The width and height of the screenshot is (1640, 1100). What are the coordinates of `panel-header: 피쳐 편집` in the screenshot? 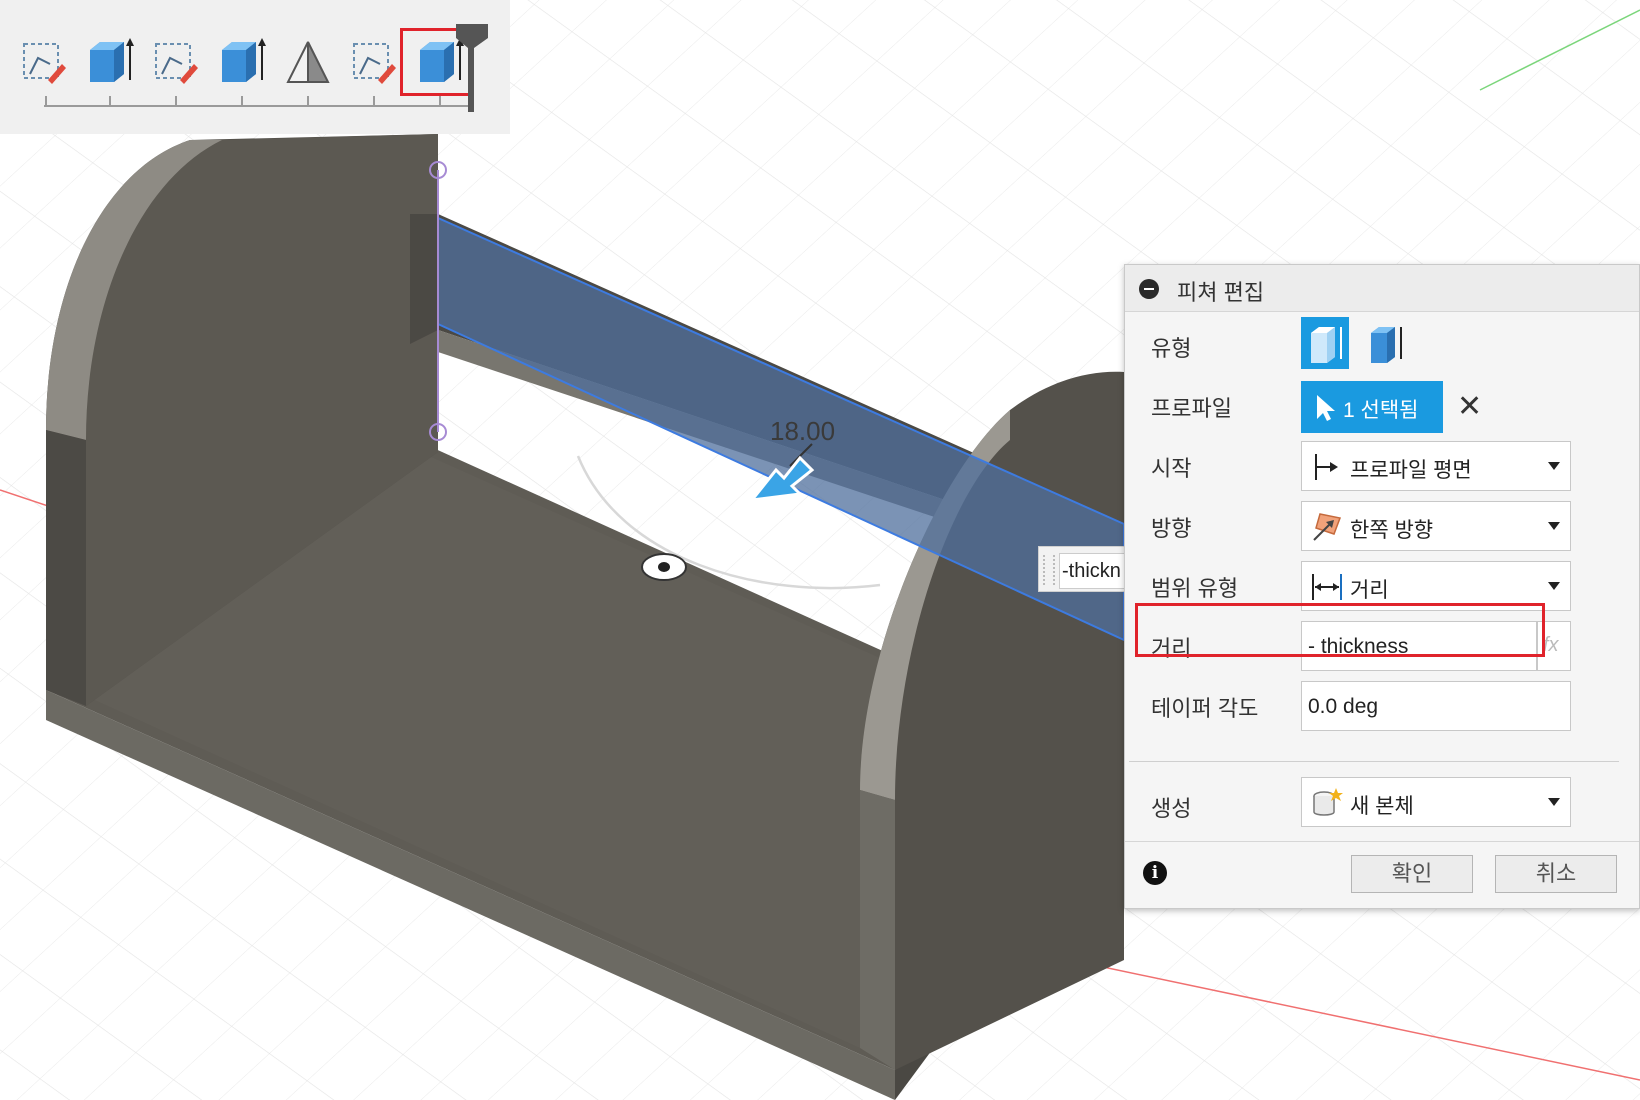 It's located at (1382, 288).